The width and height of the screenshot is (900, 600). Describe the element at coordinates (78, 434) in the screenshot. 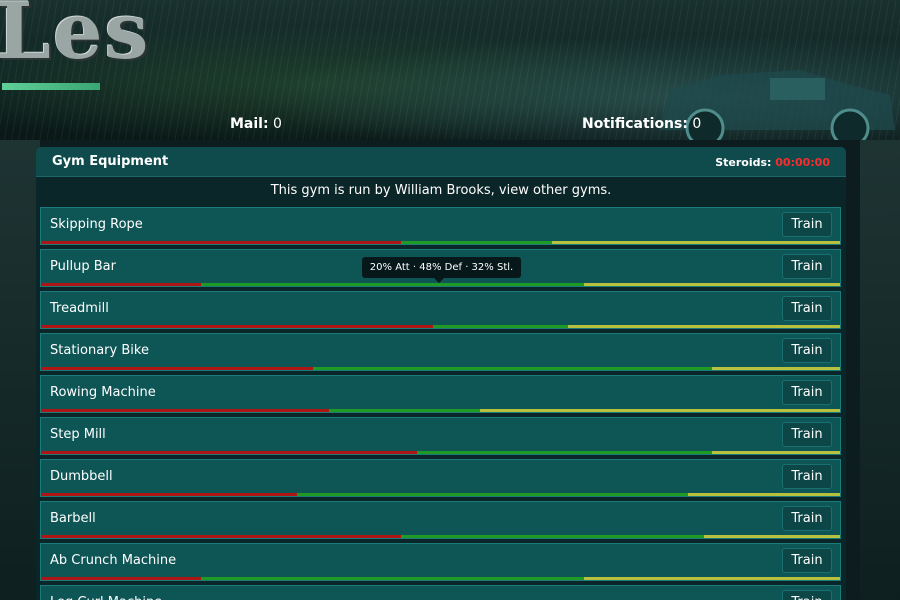

I see `equipment-name: Step Mill` at that location.